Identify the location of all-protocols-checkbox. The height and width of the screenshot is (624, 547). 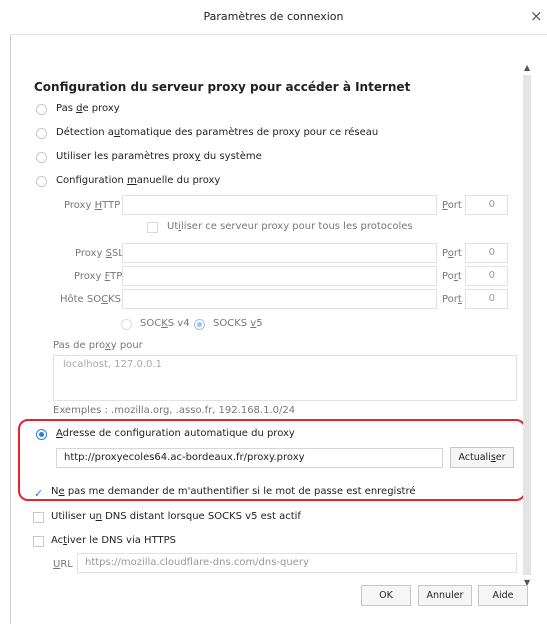
(152, 227).